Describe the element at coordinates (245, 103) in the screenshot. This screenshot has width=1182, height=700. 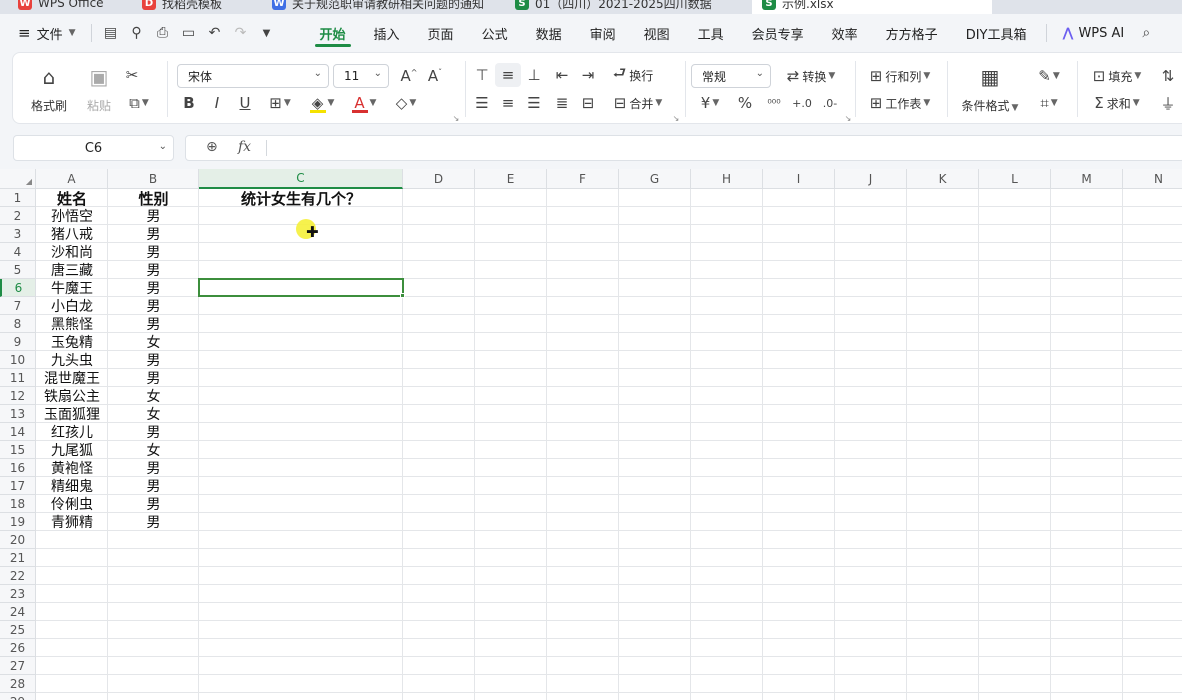
I see `underline-button: U` at that location.